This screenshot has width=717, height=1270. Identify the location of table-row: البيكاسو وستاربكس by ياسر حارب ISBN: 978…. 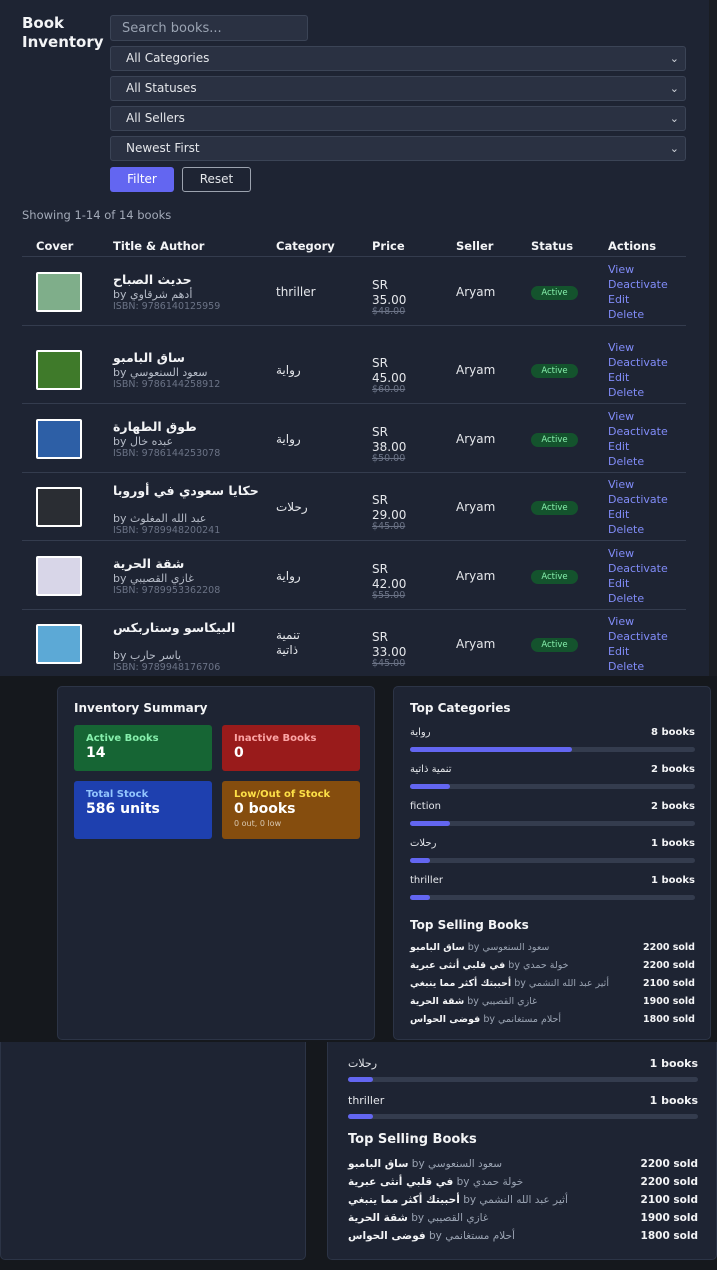
(354, 643).